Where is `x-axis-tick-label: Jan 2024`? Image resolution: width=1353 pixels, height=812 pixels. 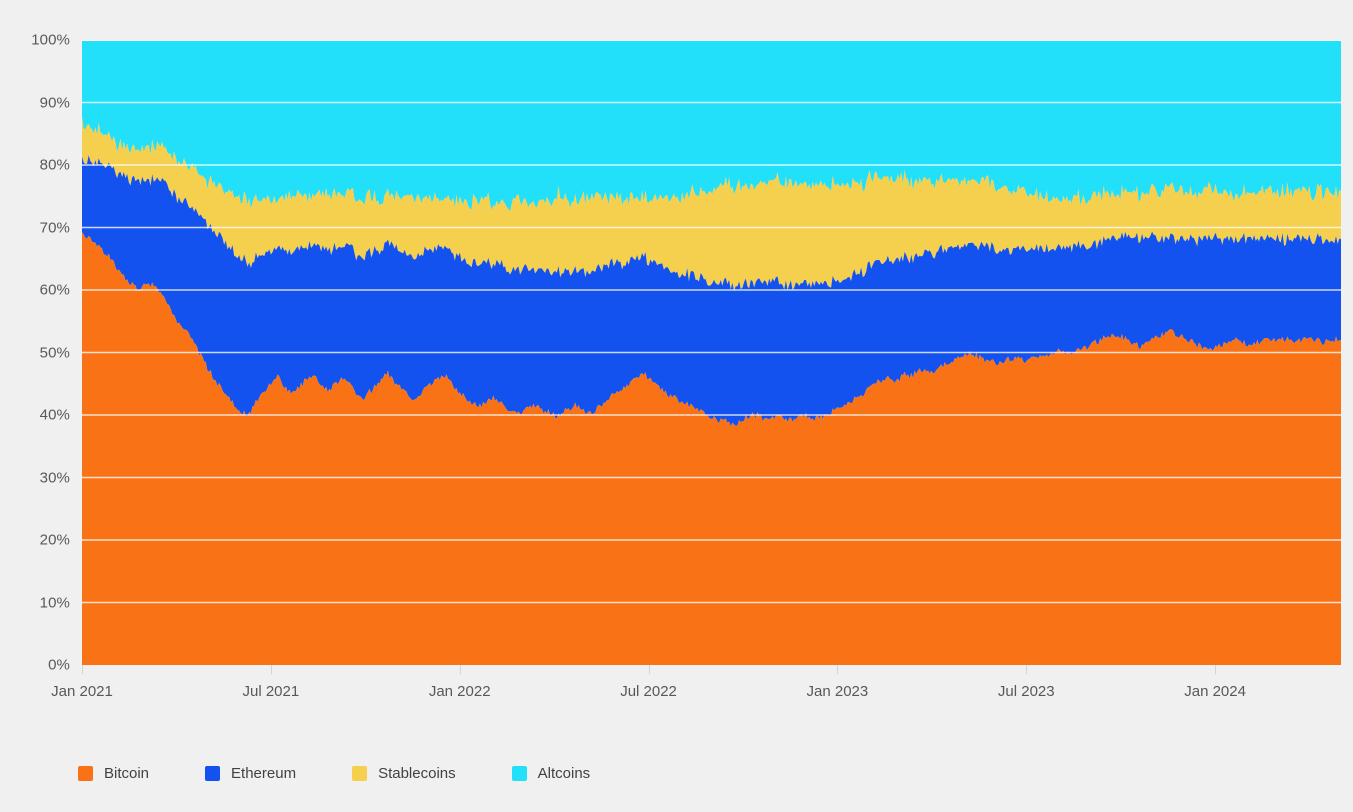
x-axis-tick-label: Jan 2024 is located at coordinates (1215, 691).